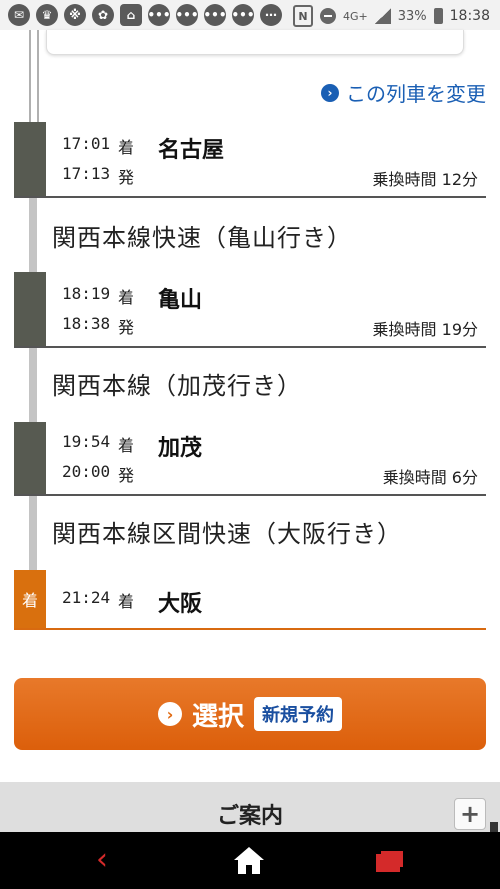  Describe the element at coordinates (180, 300) in the screenshot. I see `station-name: 亀山` at that location.